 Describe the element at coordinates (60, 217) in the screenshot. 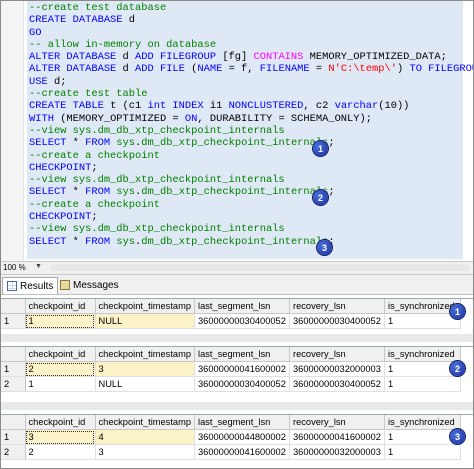

I see `code-token: CHECKPOINT` at that location.